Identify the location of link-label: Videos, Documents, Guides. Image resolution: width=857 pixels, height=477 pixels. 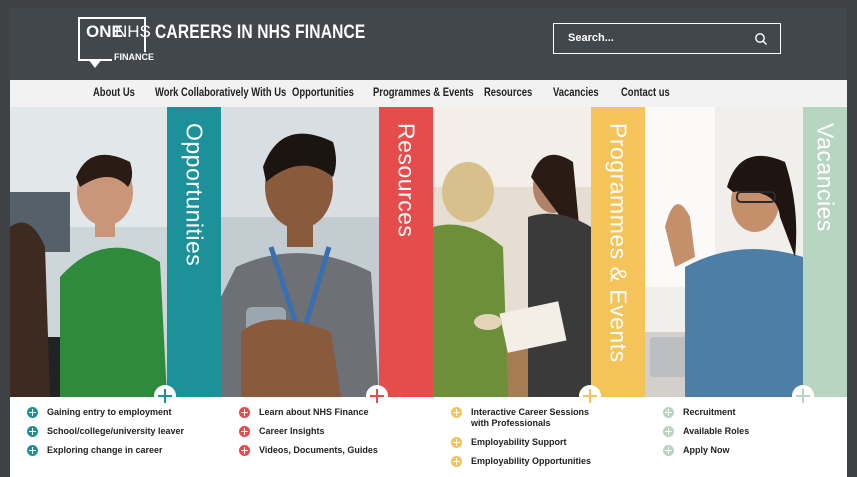
(318, 450).